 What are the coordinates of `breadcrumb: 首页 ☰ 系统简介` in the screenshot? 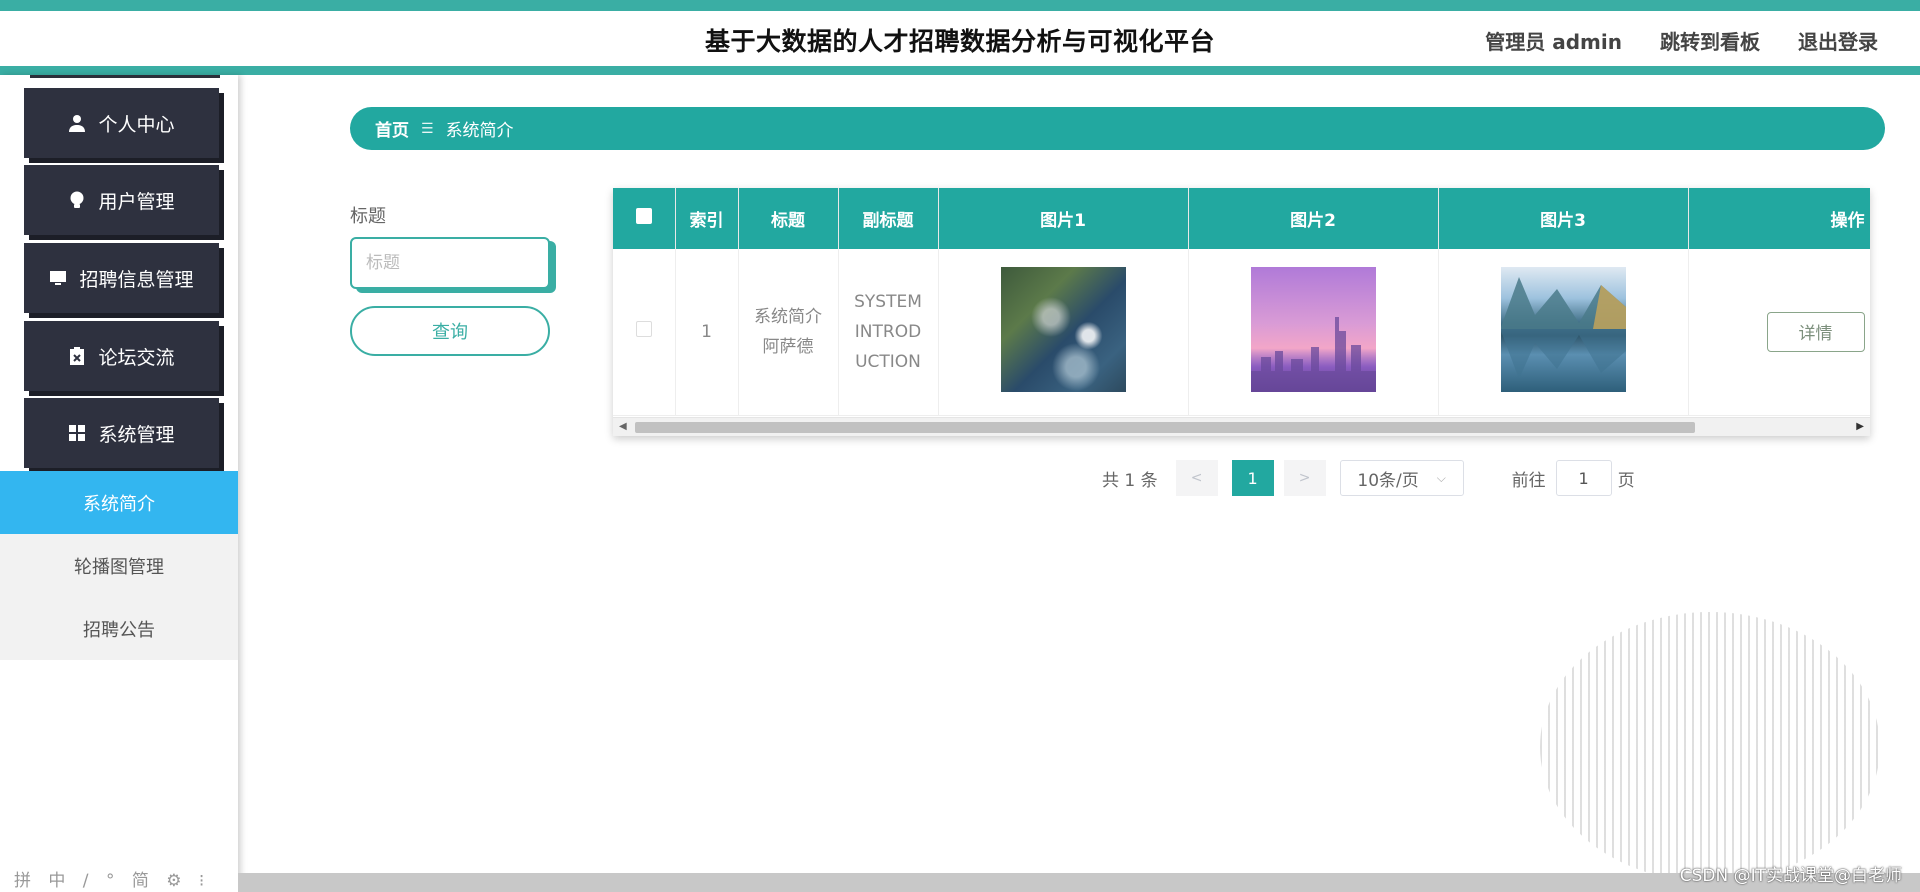 It's located at (1117, 128).